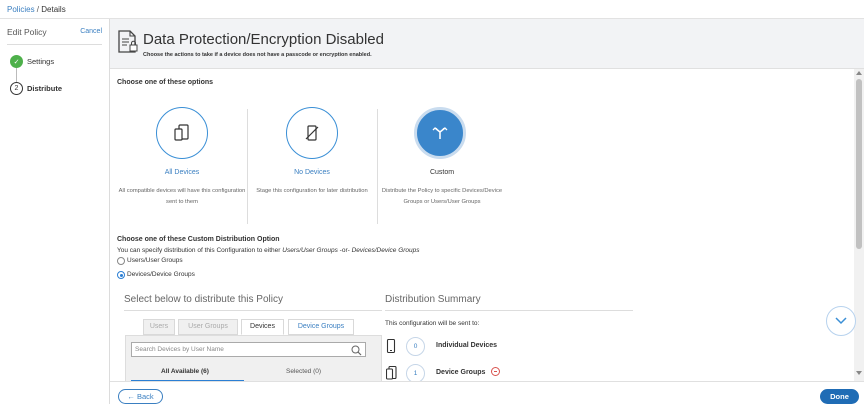 Image resolution: width=864 pixels, height=404 pixels. I want to click on search-input: Search Devices by User Name, so click(248, 349).